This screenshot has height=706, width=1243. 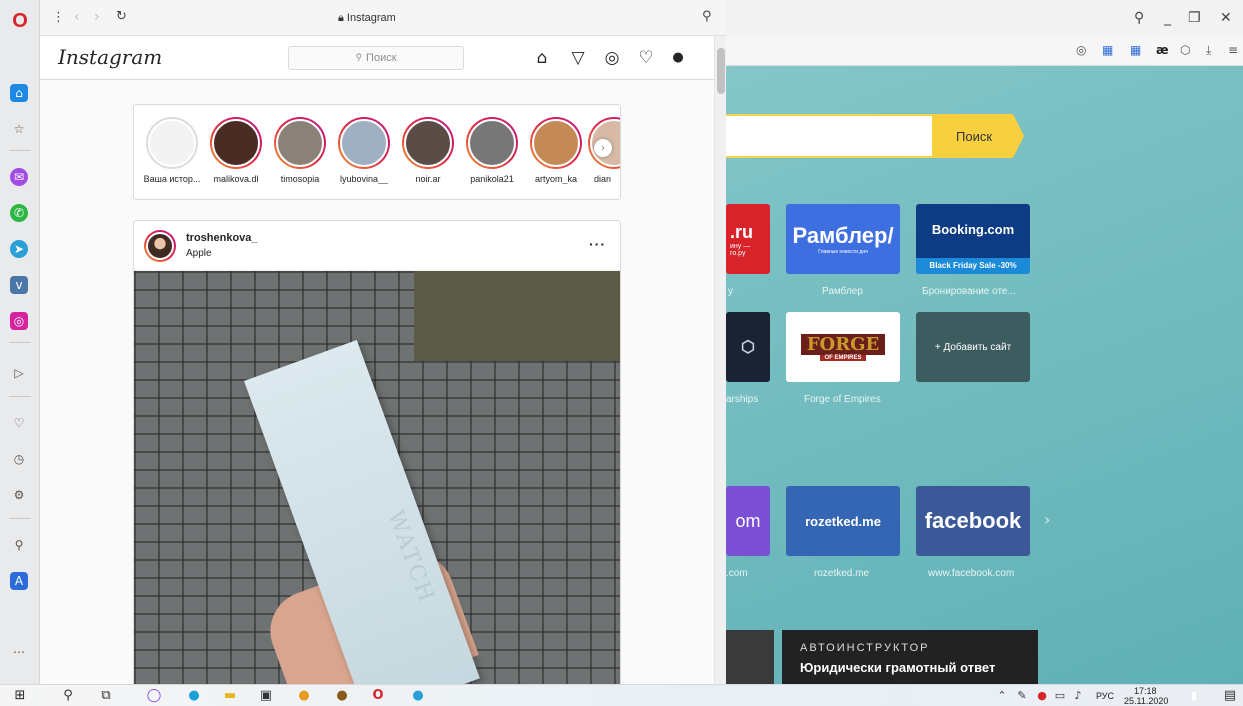 I want to click on send-icon: ▷, so click(x=19, y=373).